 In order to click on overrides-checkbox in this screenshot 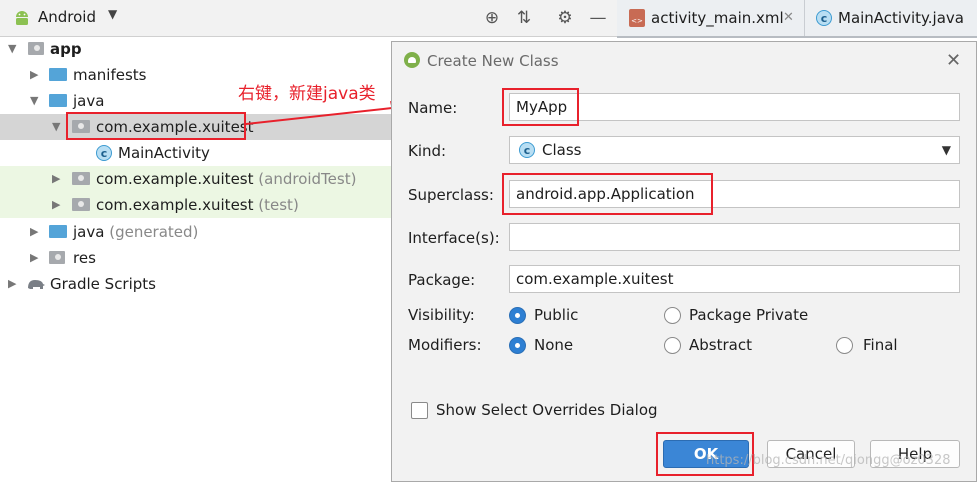, I will do `click(419, 410)`.